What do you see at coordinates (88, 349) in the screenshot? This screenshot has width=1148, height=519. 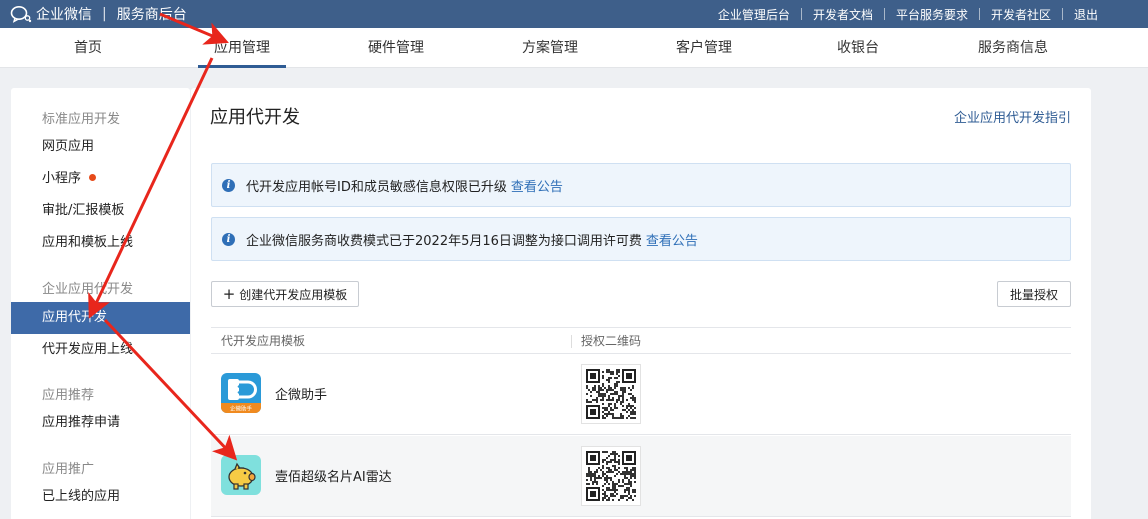 I see `sidebar-item-label: 代开发应用上线` at bounding box center [88, 349].